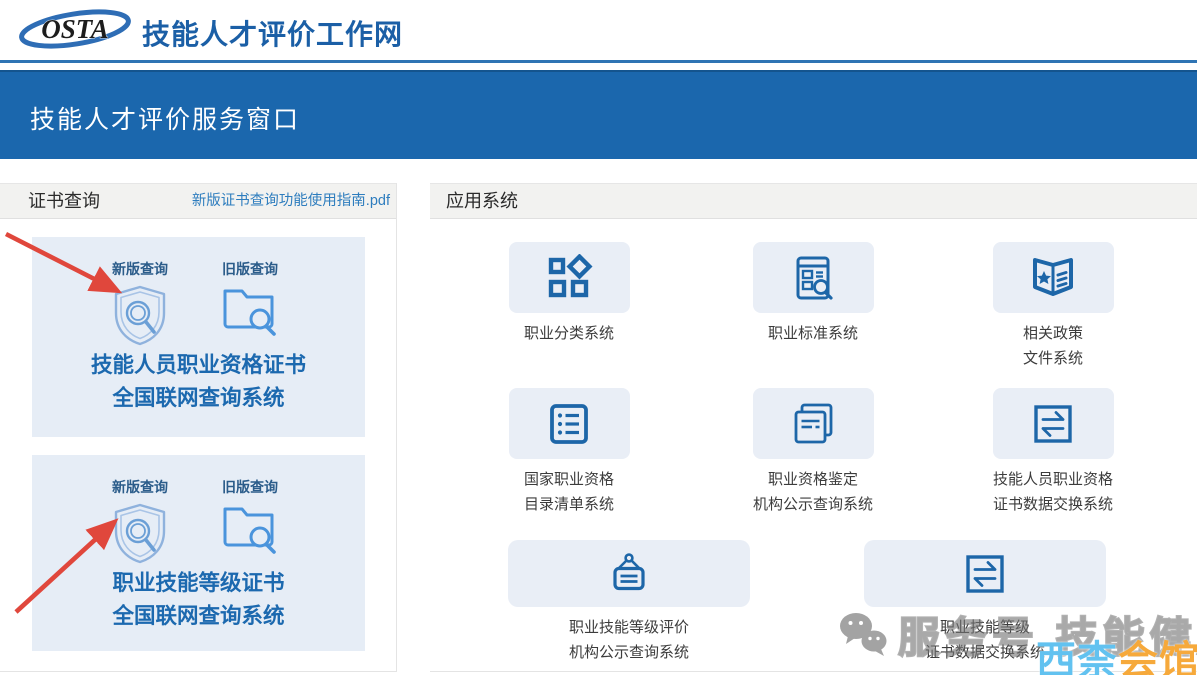 This screenshot has height=675, width=1197. I want to click on guide-pdf-link: 新版证书查询功能使用指南.pdf, so click(291, 201).